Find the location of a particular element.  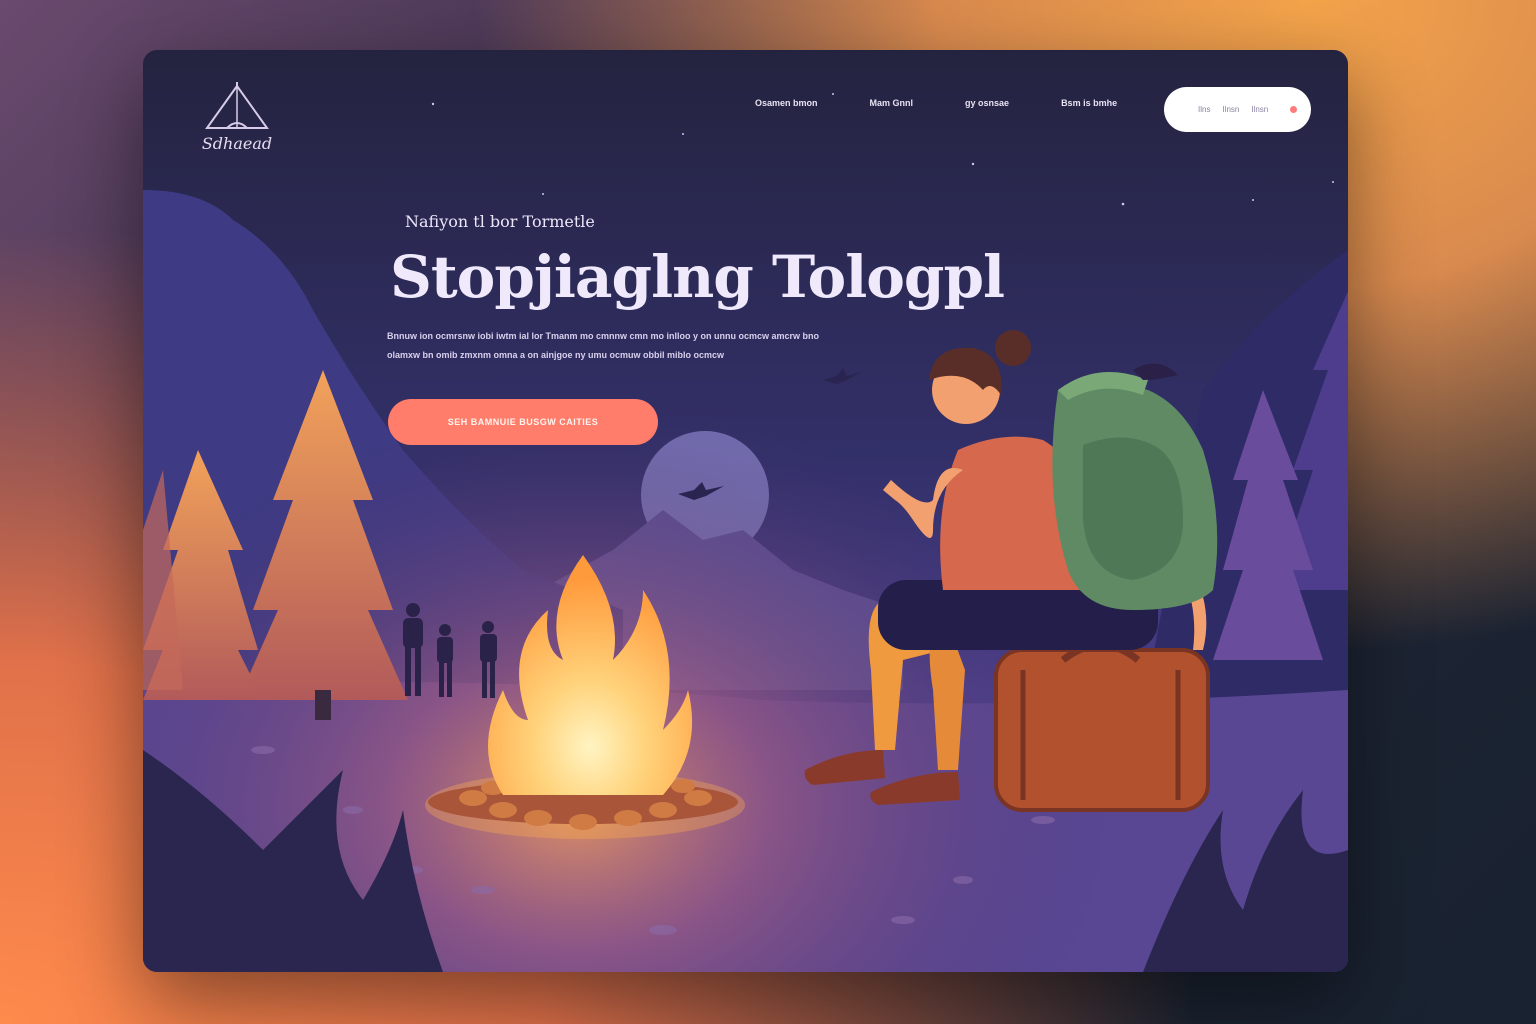

nav-item-4: Bsm is bmhe is located at coordinates (1089, 103).